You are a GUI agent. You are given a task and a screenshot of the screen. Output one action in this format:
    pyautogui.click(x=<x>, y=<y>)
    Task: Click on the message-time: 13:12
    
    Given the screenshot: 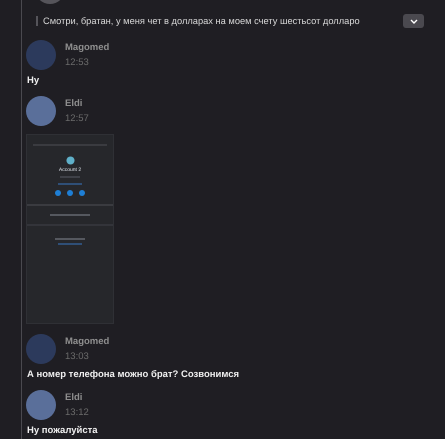 What is the action you would take?
    pyautogui.click(x=77, y=412)
    